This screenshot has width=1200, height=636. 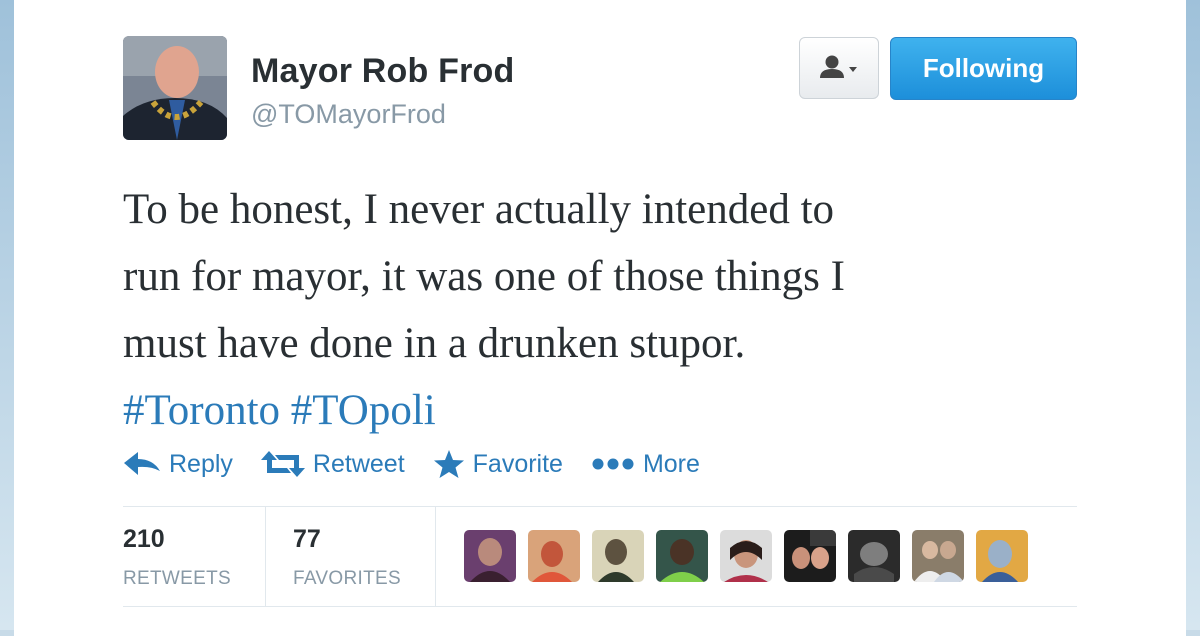 What do you see at coordinates (448, 464) in the screenshot?
I see `star-icon` at bounding box center [448, 464].